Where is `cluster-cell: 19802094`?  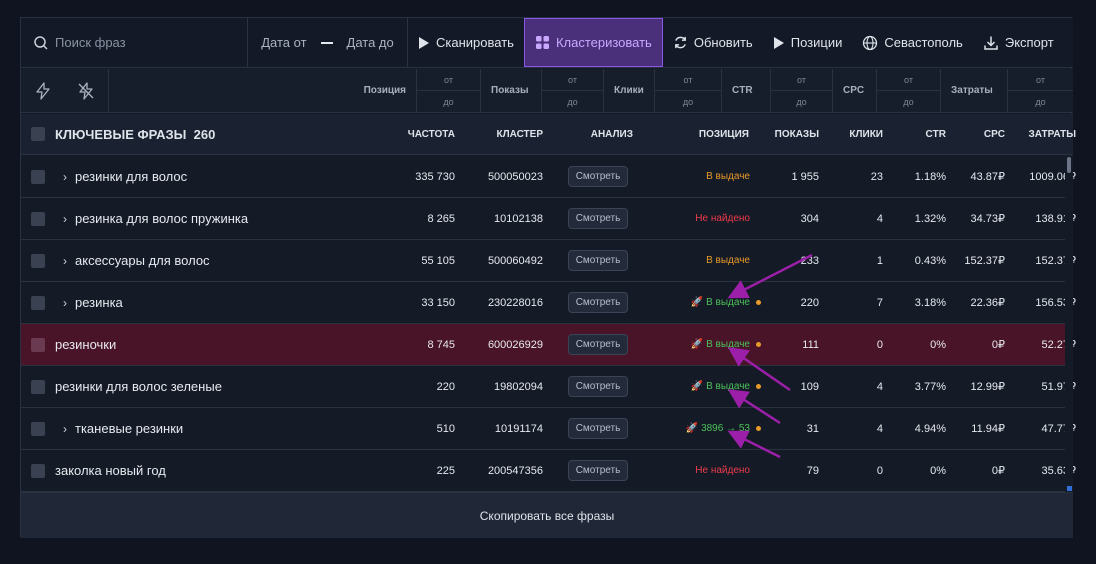
cluster-cell: 19802094 is located at coordinates (518, 386).